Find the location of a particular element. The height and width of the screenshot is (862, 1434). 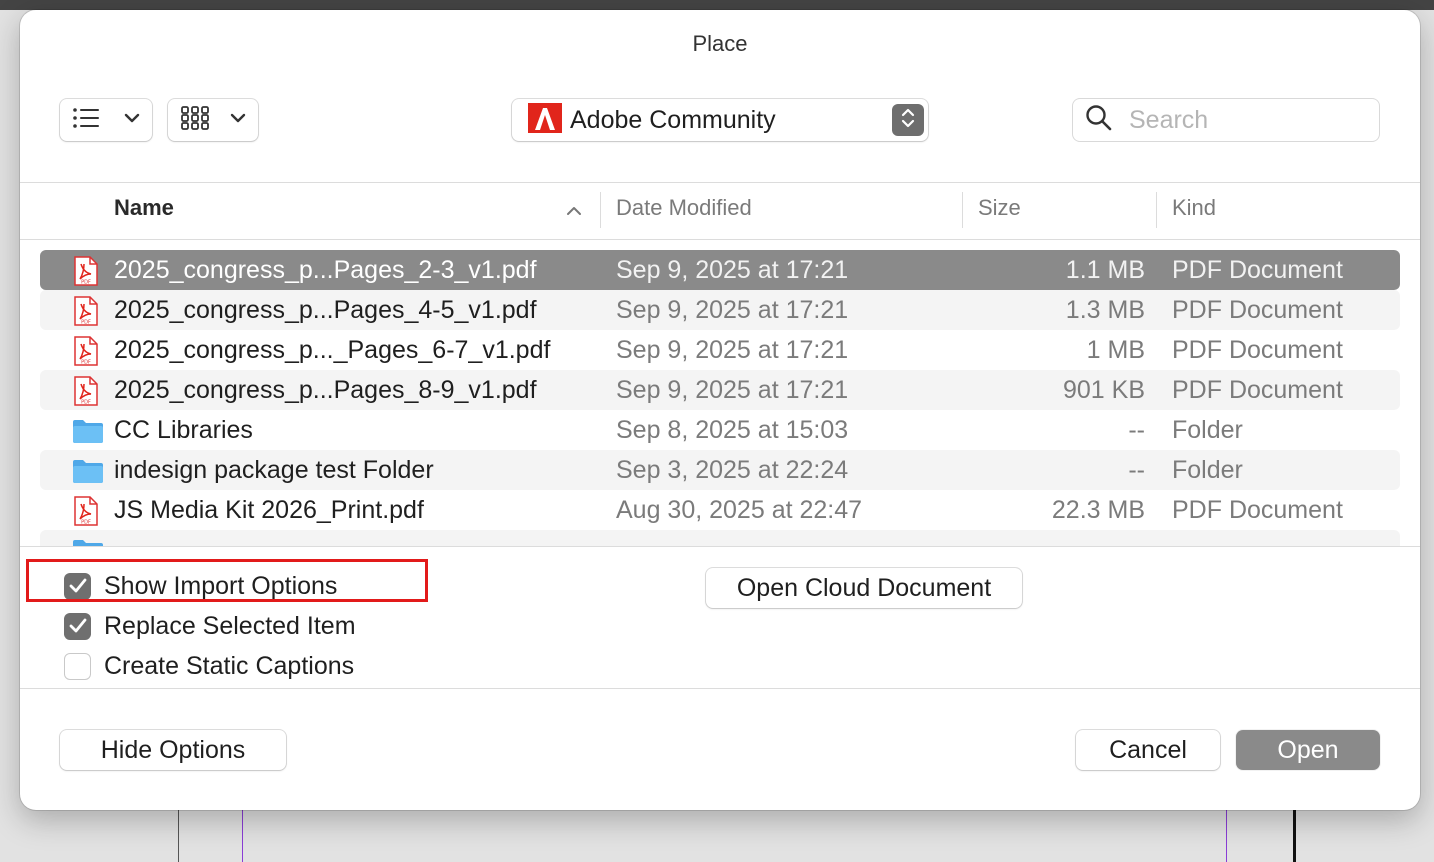

file-row-partial is located at coordinates (720, 538).